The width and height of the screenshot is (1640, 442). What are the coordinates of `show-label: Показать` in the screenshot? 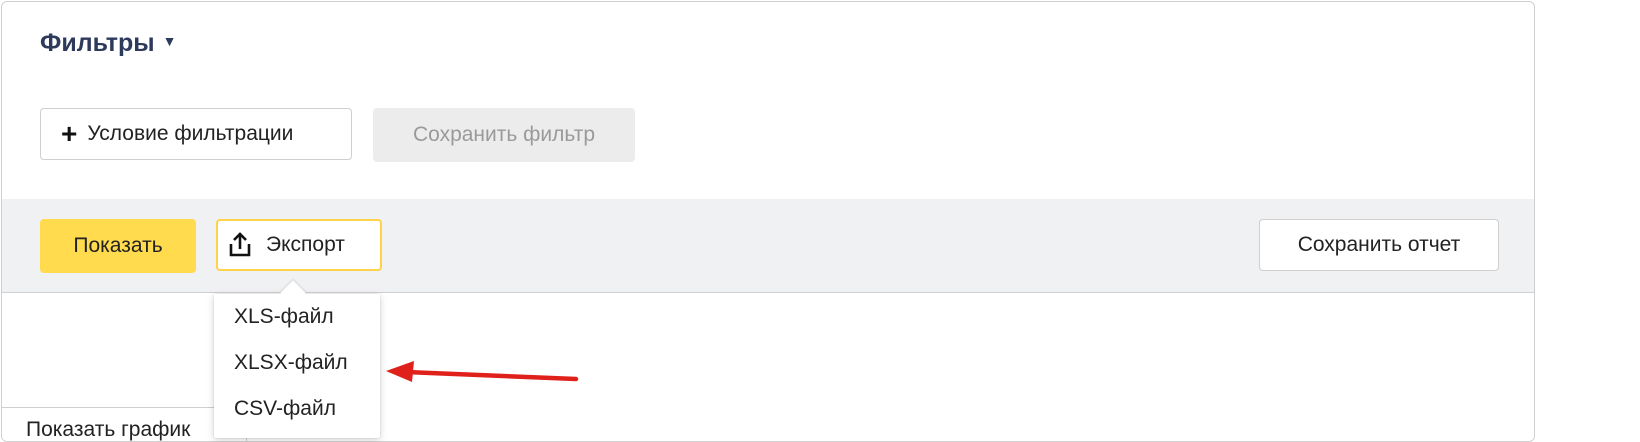 It's located at (118, 245).